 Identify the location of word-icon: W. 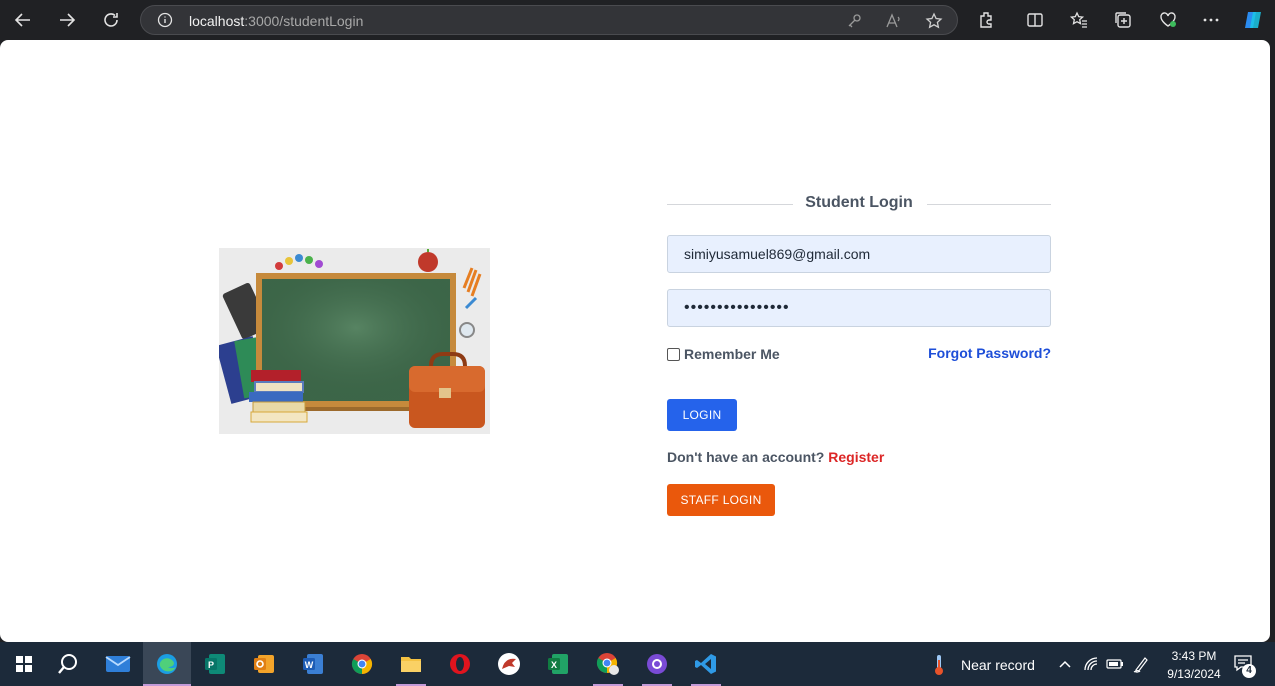
(313, 664).